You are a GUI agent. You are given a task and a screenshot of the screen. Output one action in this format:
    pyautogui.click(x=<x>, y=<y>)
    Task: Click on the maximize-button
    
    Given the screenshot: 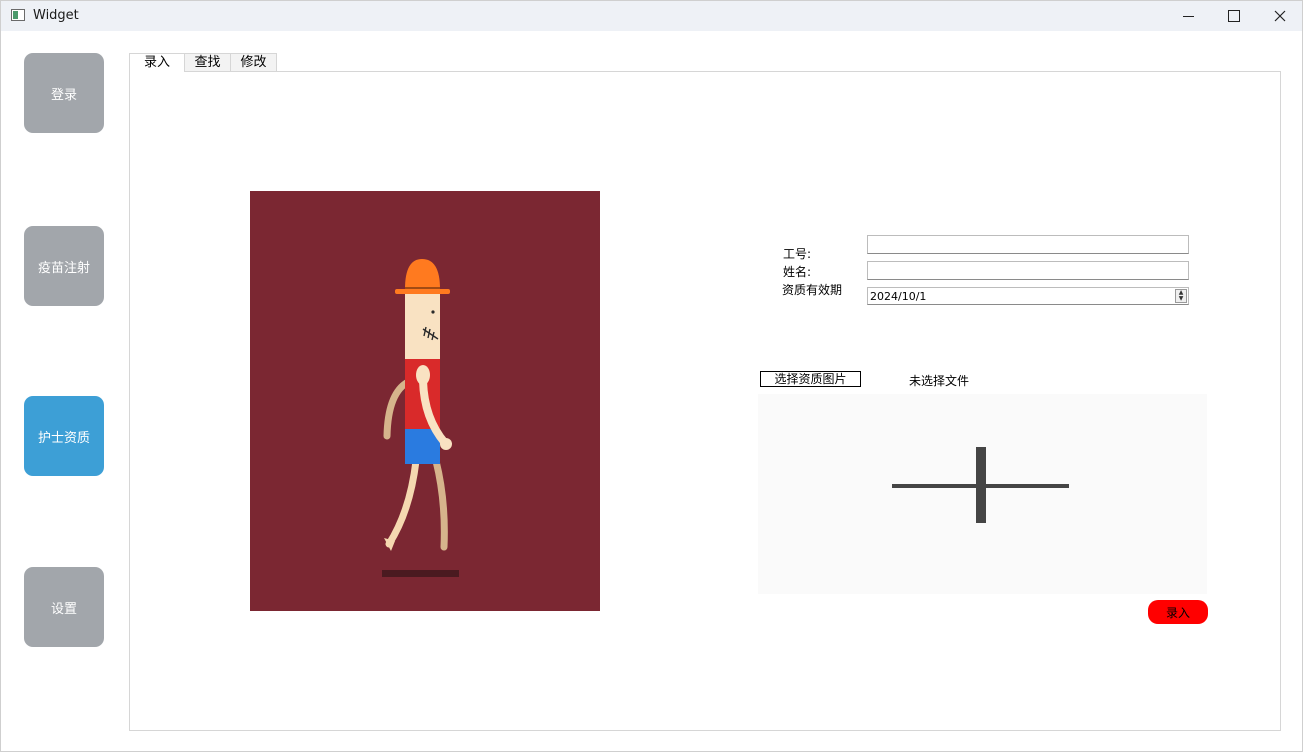 What is the action you would take?
    pyautogui.click(x=1234, y=16)
    